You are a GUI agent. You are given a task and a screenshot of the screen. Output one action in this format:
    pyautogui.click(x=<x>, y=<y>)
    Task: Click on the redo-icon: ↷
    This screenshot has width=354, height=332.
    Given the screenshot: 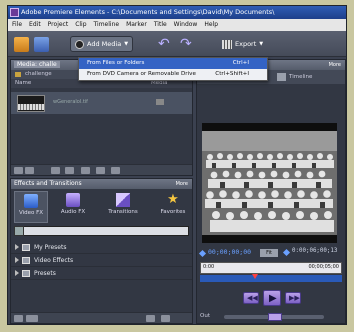 What is the action you would take?
    pyautogui.click(x=186, y=44)
    